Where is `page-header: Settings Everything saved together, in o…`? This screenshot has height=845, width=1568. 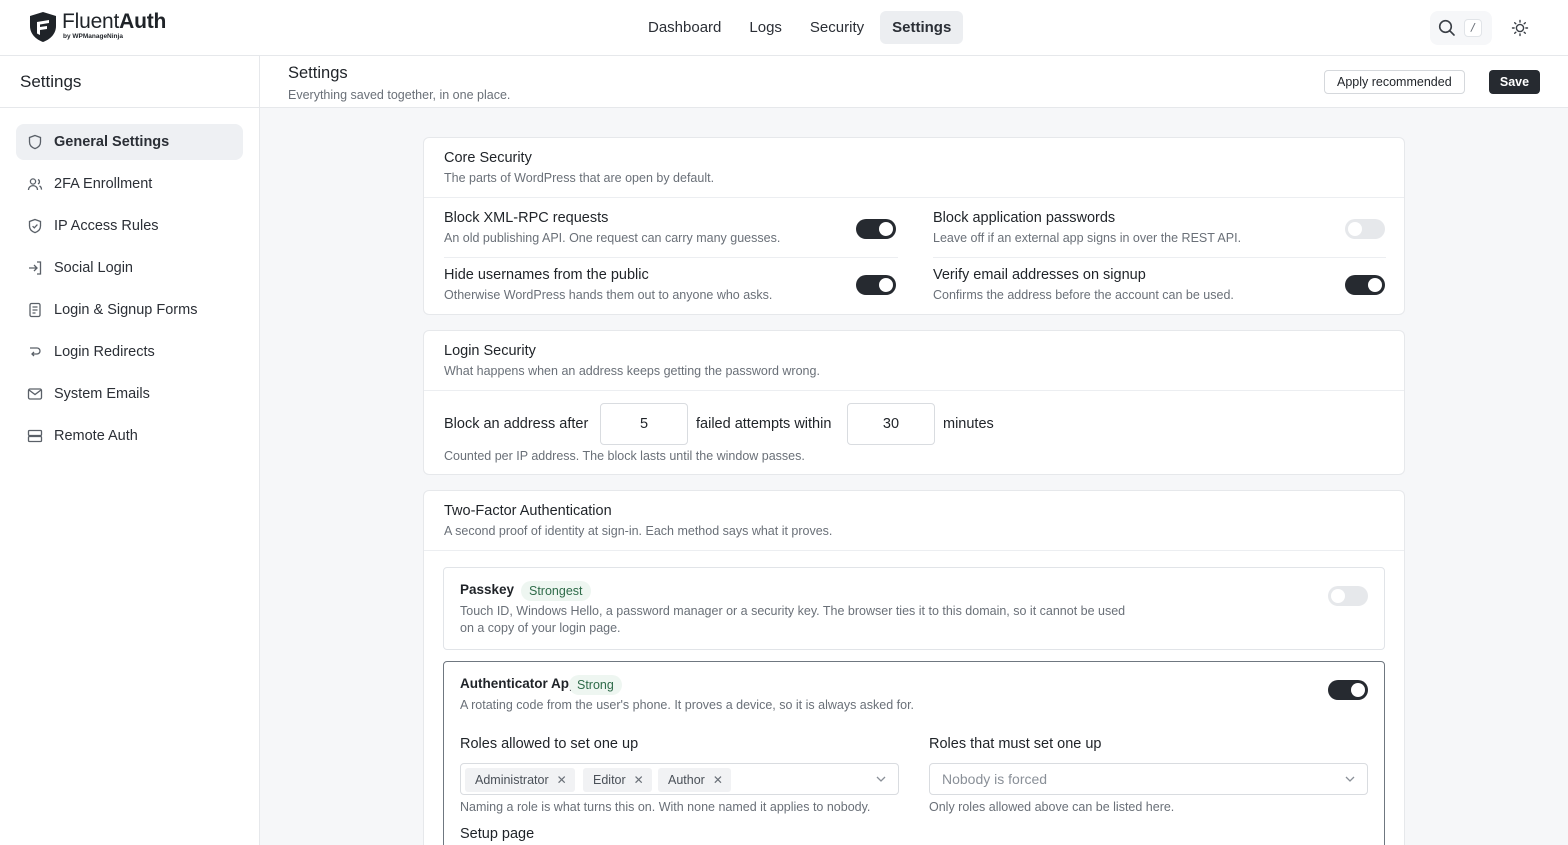
page-header: Settings Everything saved together, in o… is located at coordinates (914, 82).